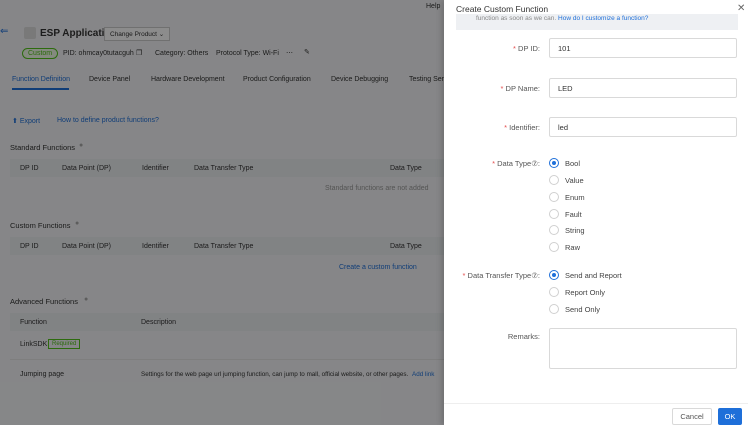  What do you see at coordinates (501, 275) in the screenshot?
I see `transfer-type-label: * Data Transfer Type⑦:` at bounding box center [501, 275].